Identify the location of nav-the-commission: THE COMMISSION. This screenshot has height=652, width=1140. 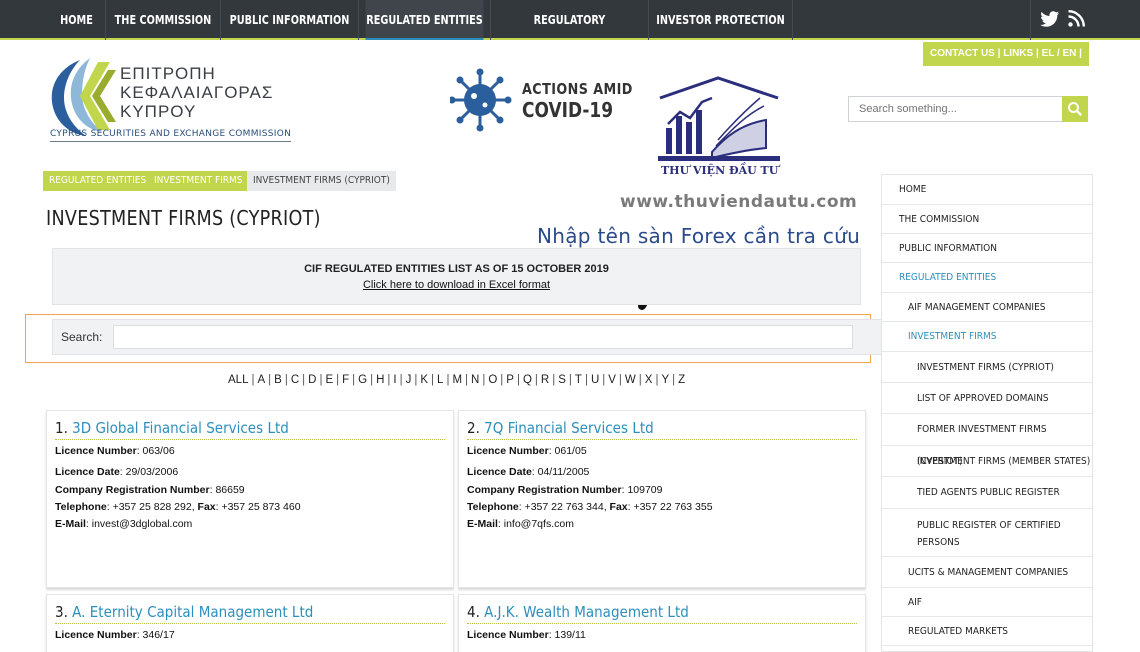
(163, 20).